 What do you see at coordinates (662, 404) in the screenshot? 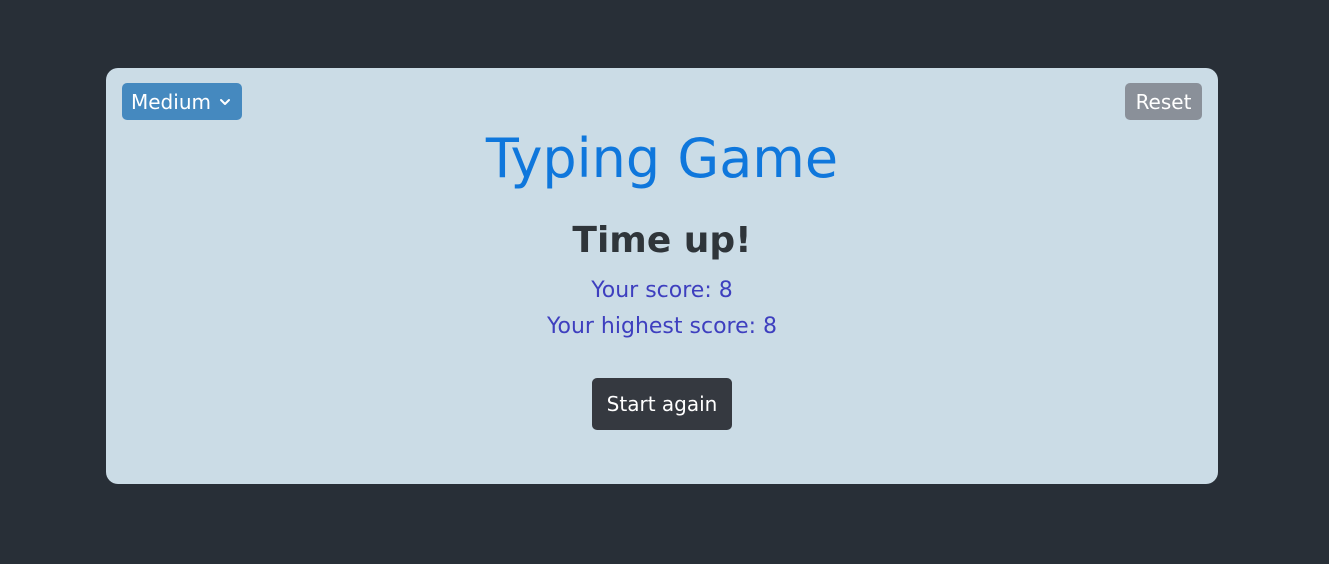
I see `start-again-button: Start again` at bounding box center [662, 404].